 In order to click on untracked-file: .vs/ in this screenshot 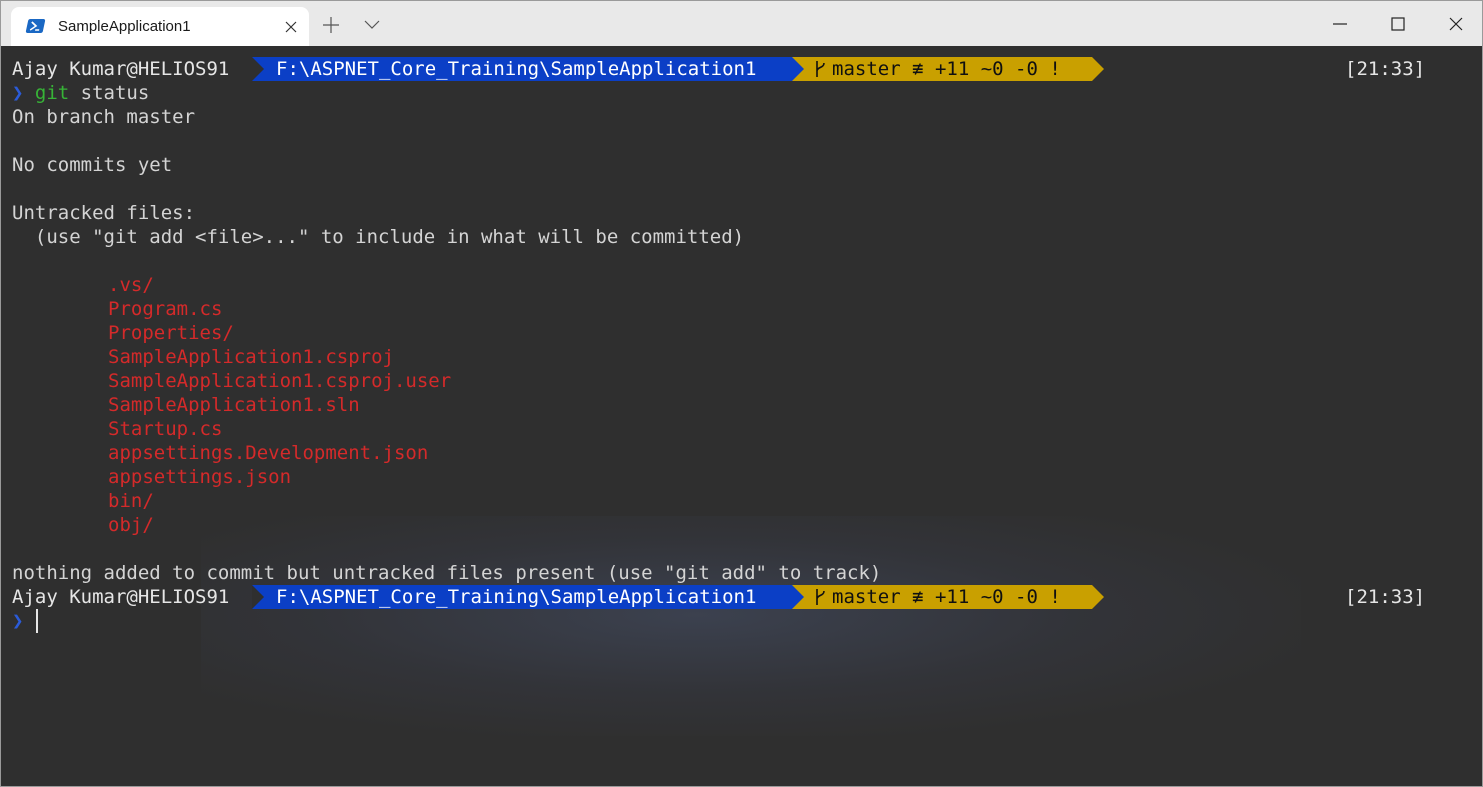, I will do `click(131, 285)`.